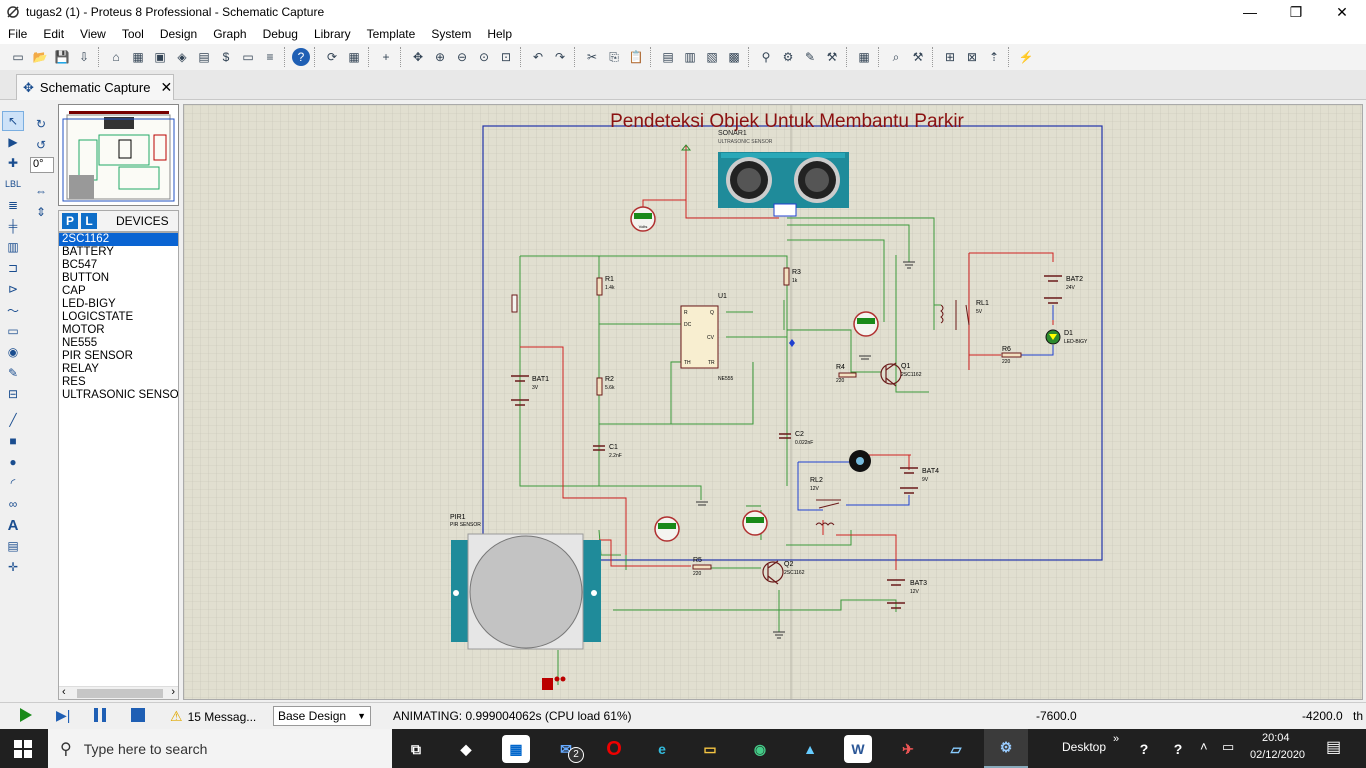 The image size is (1366, 768). Describe the element at coordinates (918, 57) in the screenshot. I see `property-tool-icon: ⚒` at that location.